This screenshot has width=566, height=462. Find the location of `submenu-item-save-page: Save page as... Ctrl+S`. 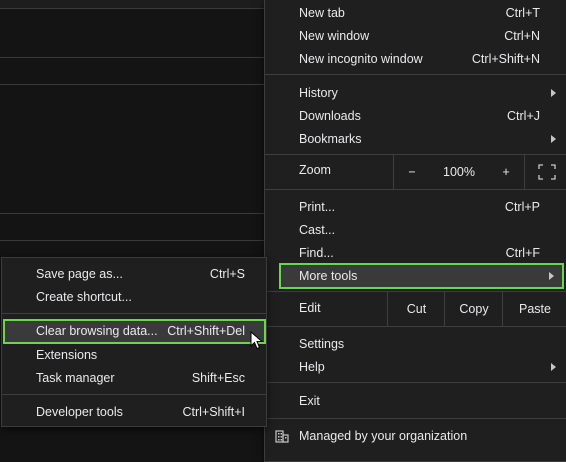

submenu-item-save-page: Save page as... Ctrl+S is located at coordinates (134, 274).